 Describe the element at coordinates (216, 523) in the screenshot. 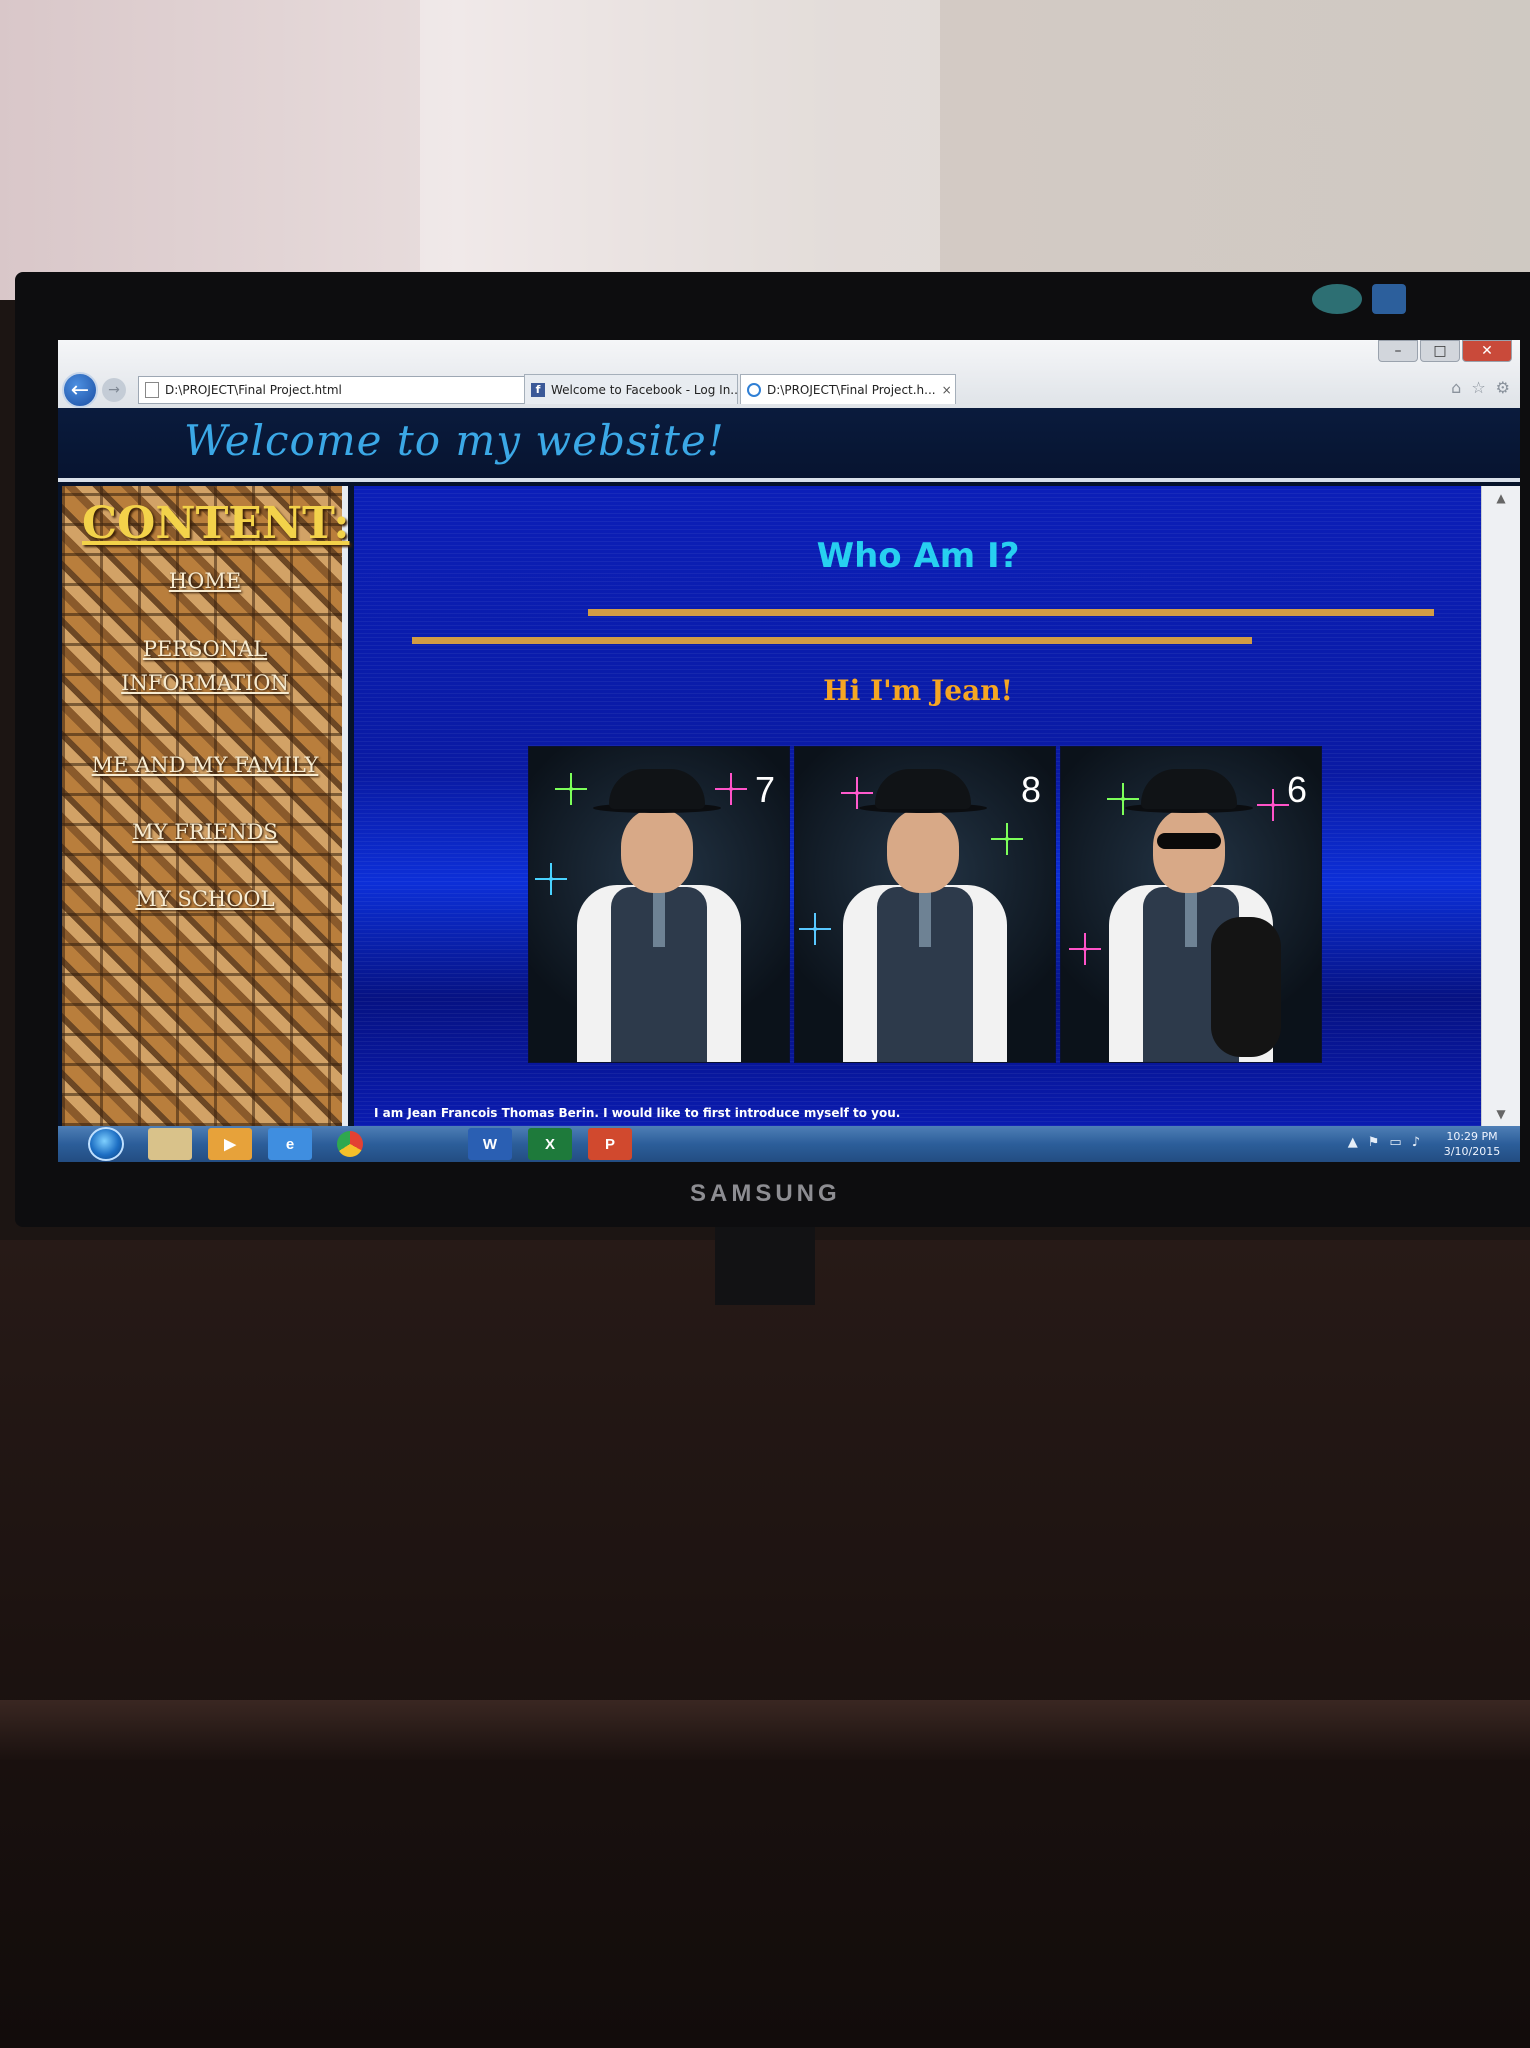

I see `sidebar-heading: CONTENT:` at that location.